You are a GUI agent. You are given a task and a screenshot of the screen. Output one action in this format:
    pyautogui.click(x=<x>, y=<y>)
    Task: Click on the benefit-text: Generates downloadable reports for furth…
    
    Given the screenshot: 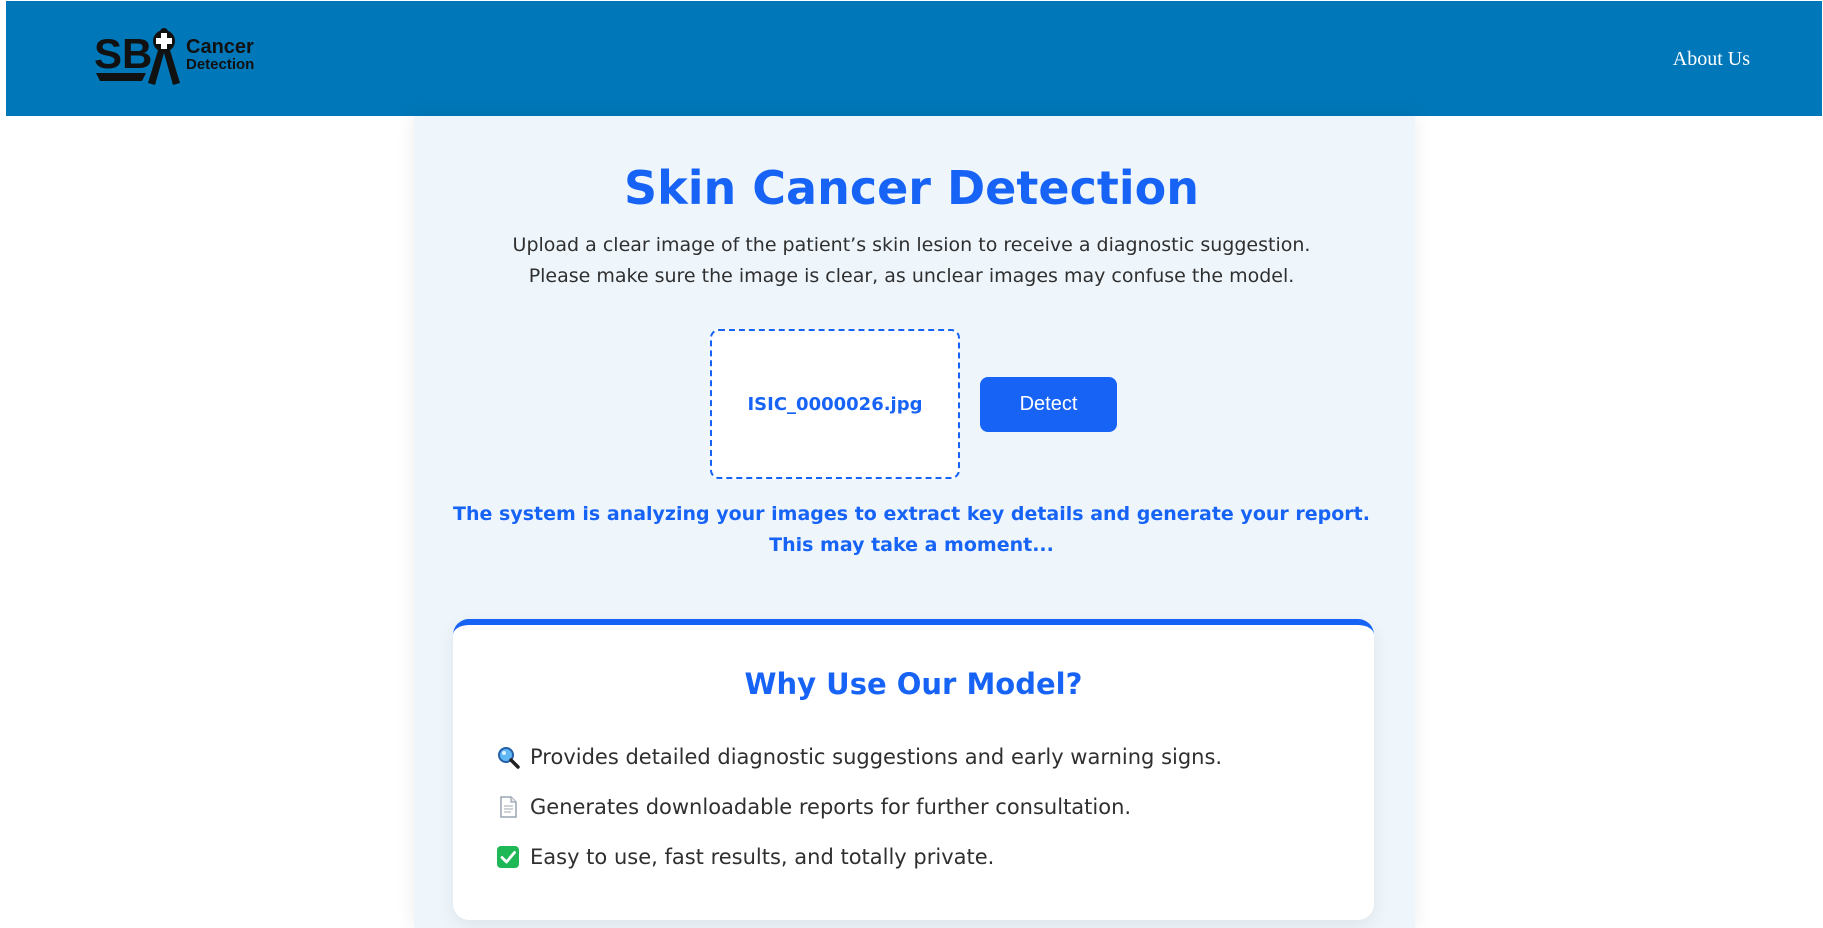 What is the action you would take?
    pyautogui.click(x=831, y=807)
    